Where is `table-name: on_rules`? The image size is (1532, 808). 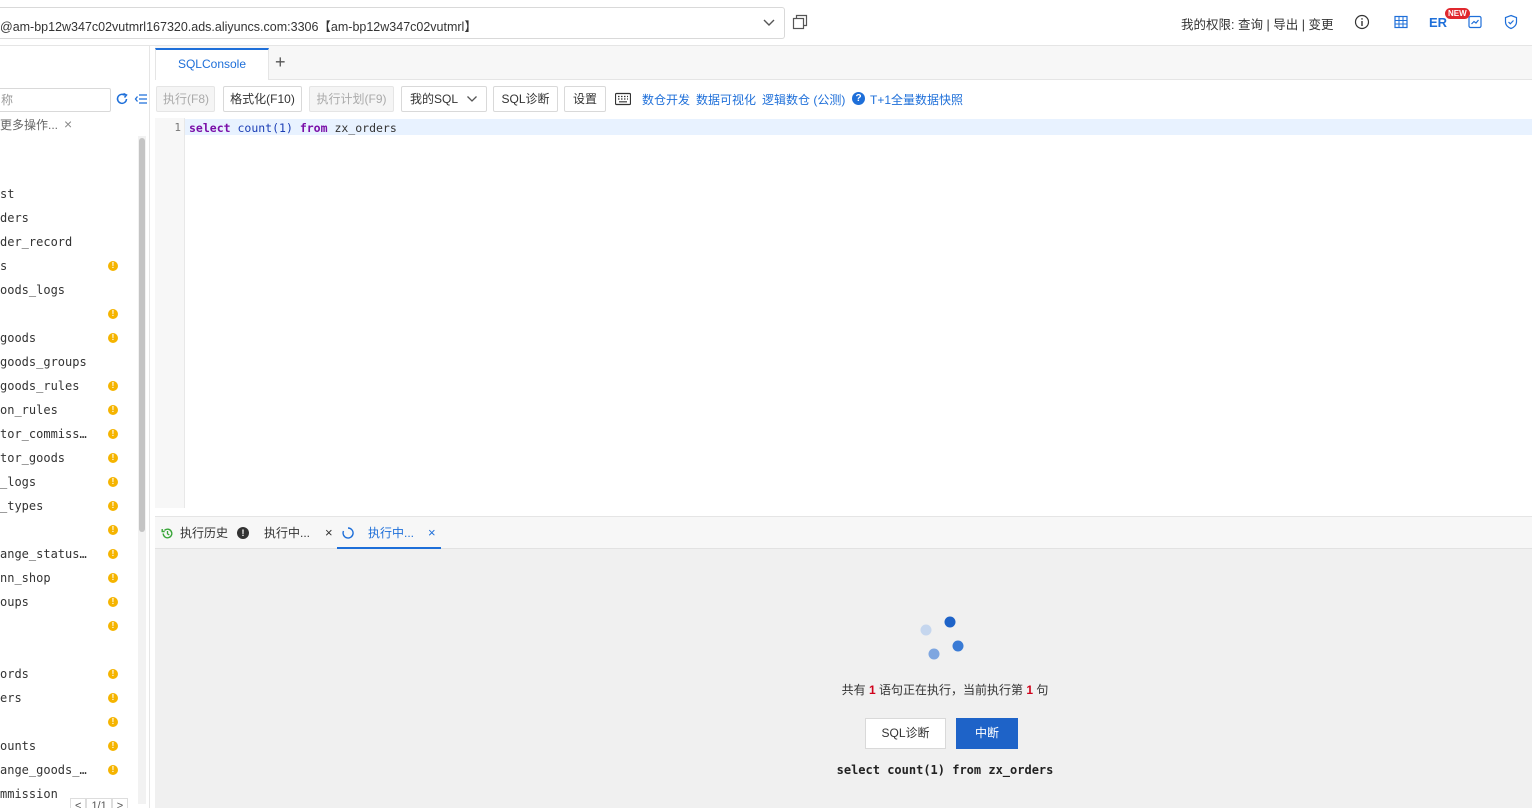
table-name: on_rules is located at coordinates (29, 410).